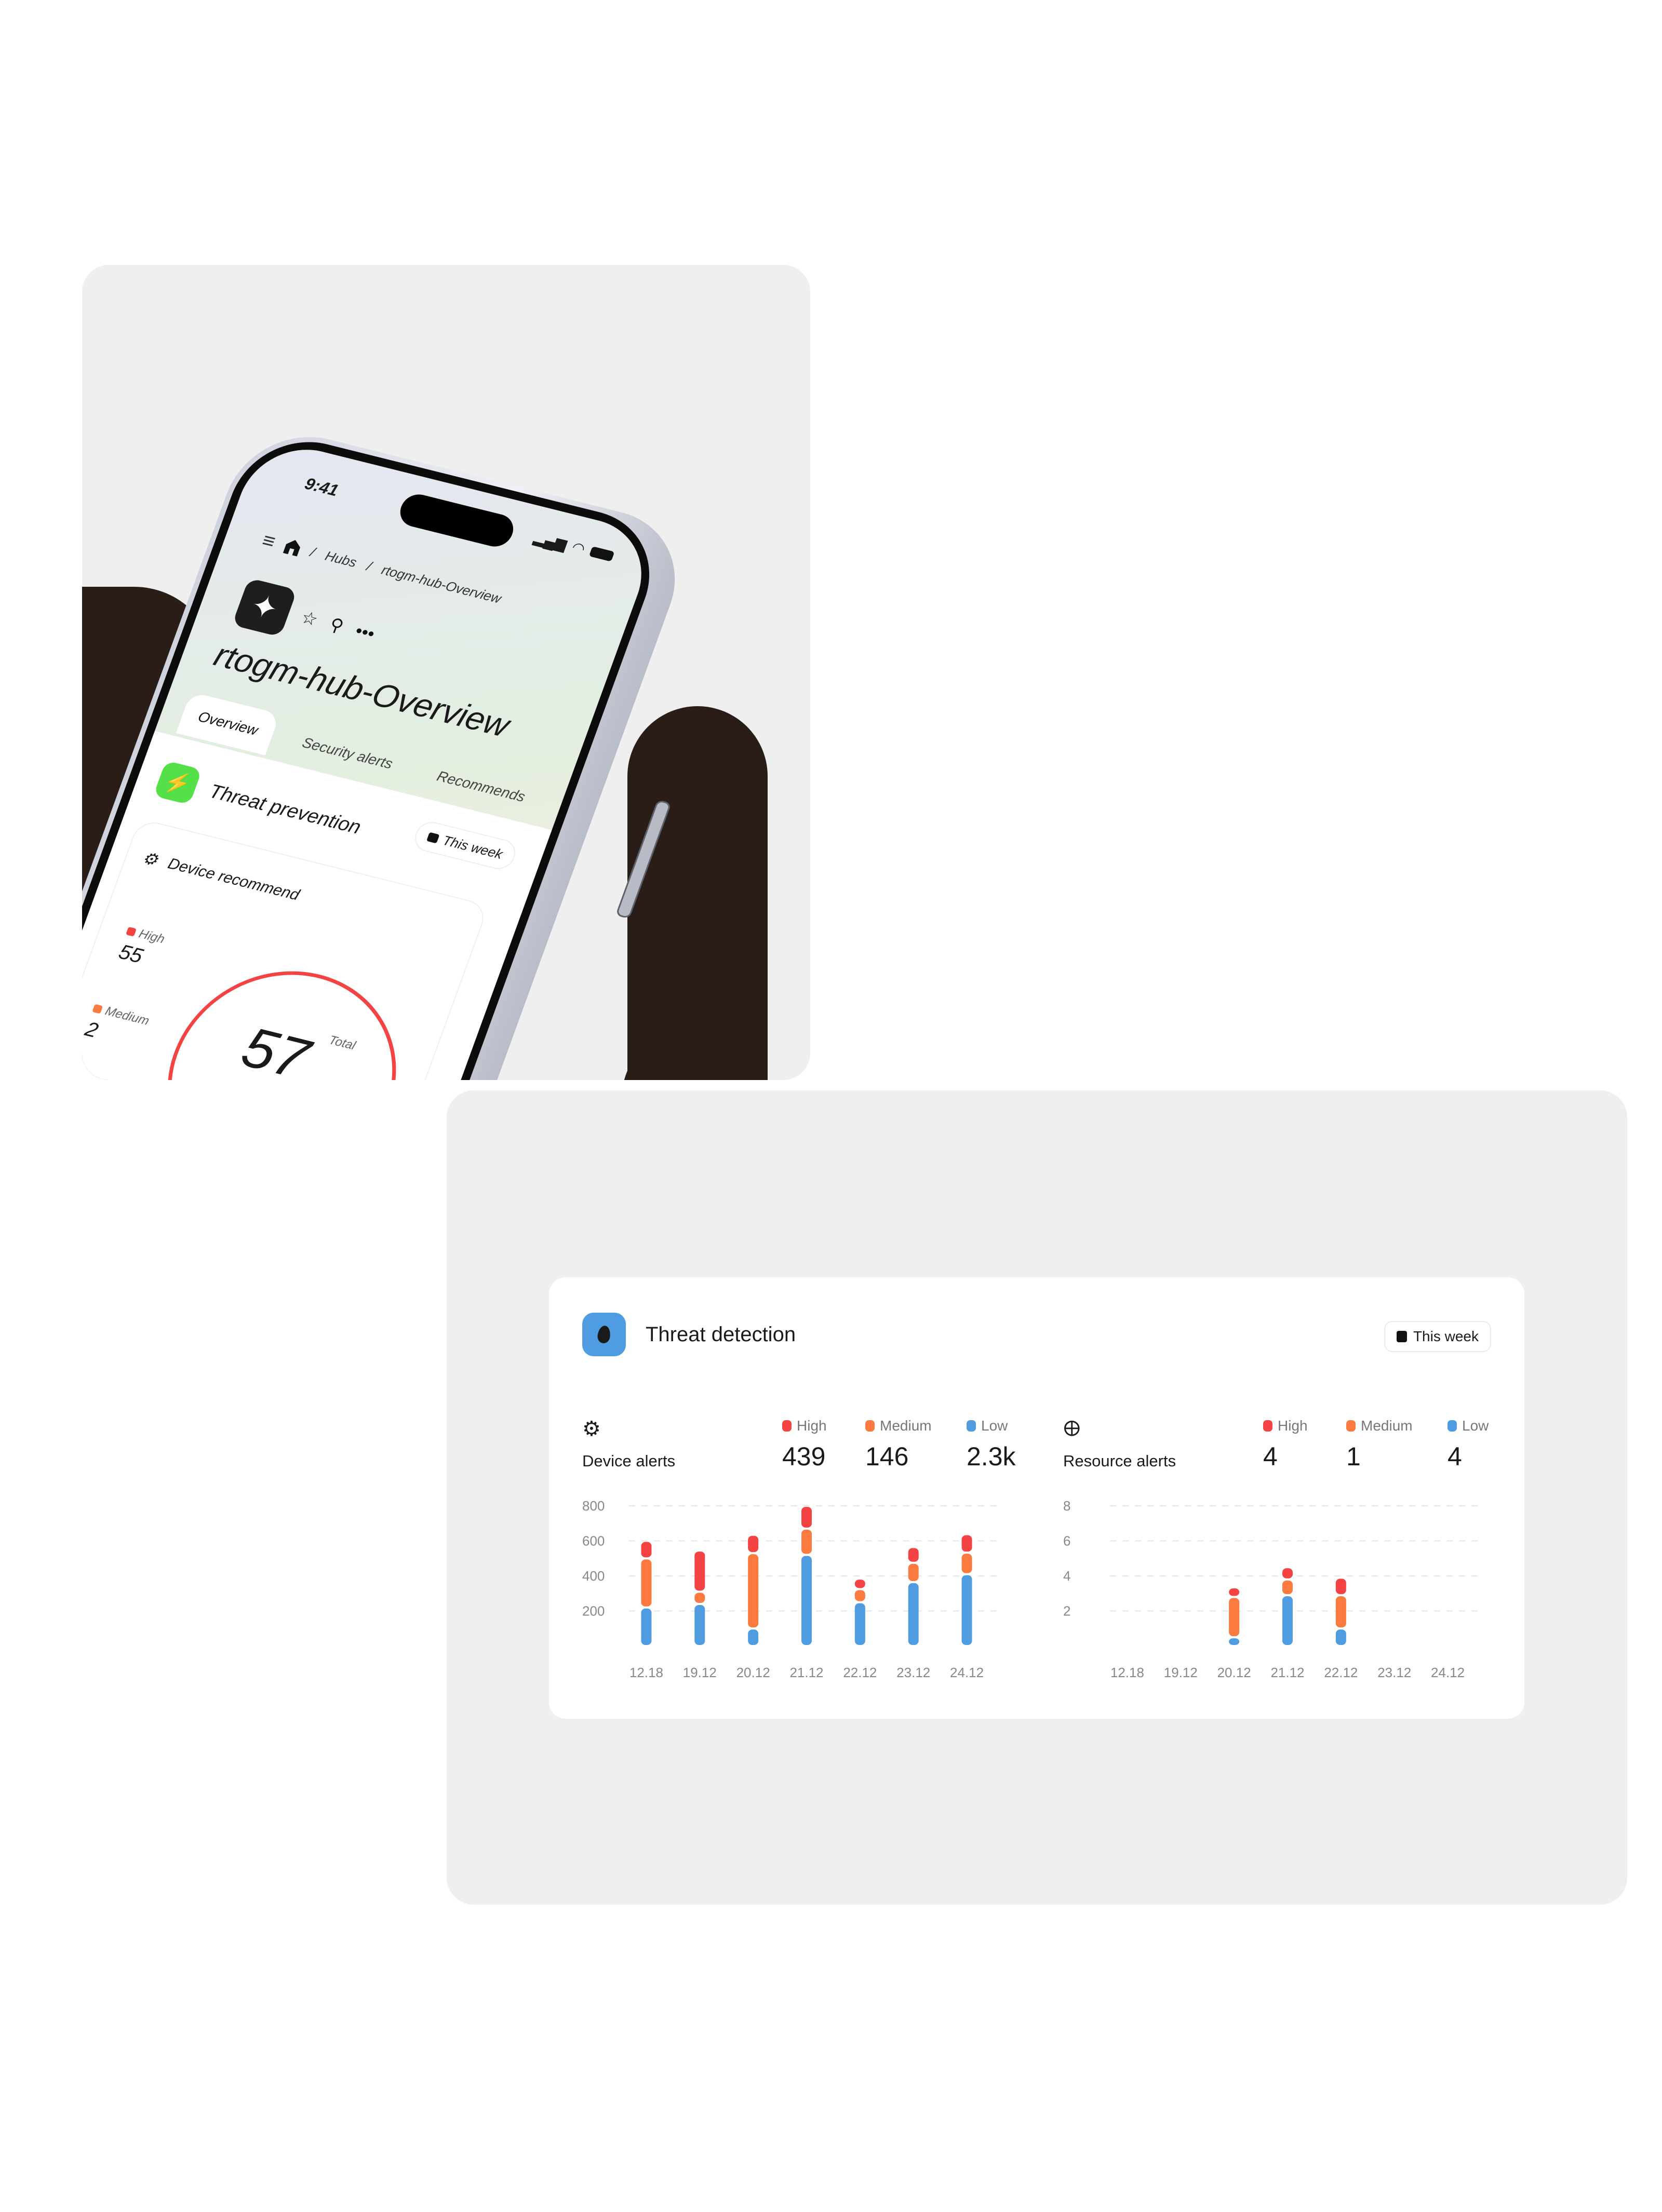 This screenshot has width=1662, height=2212. I want to click on star-icon: ☆, so click(309, 618).